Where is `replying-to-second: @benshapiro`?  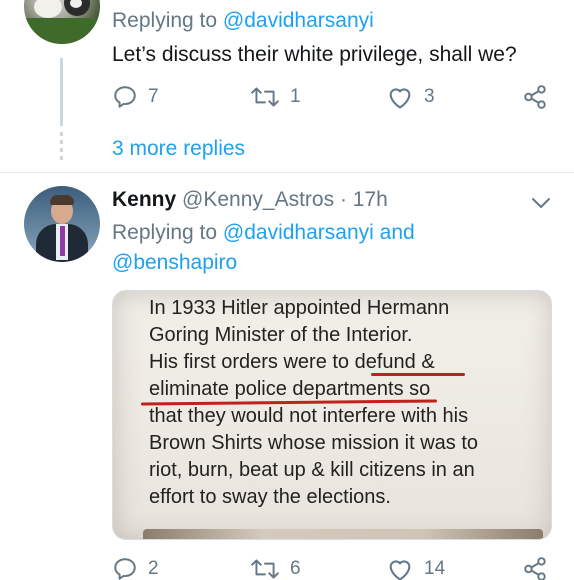 replying-to-second: @benshapiro is located at coordinates (174, 263).